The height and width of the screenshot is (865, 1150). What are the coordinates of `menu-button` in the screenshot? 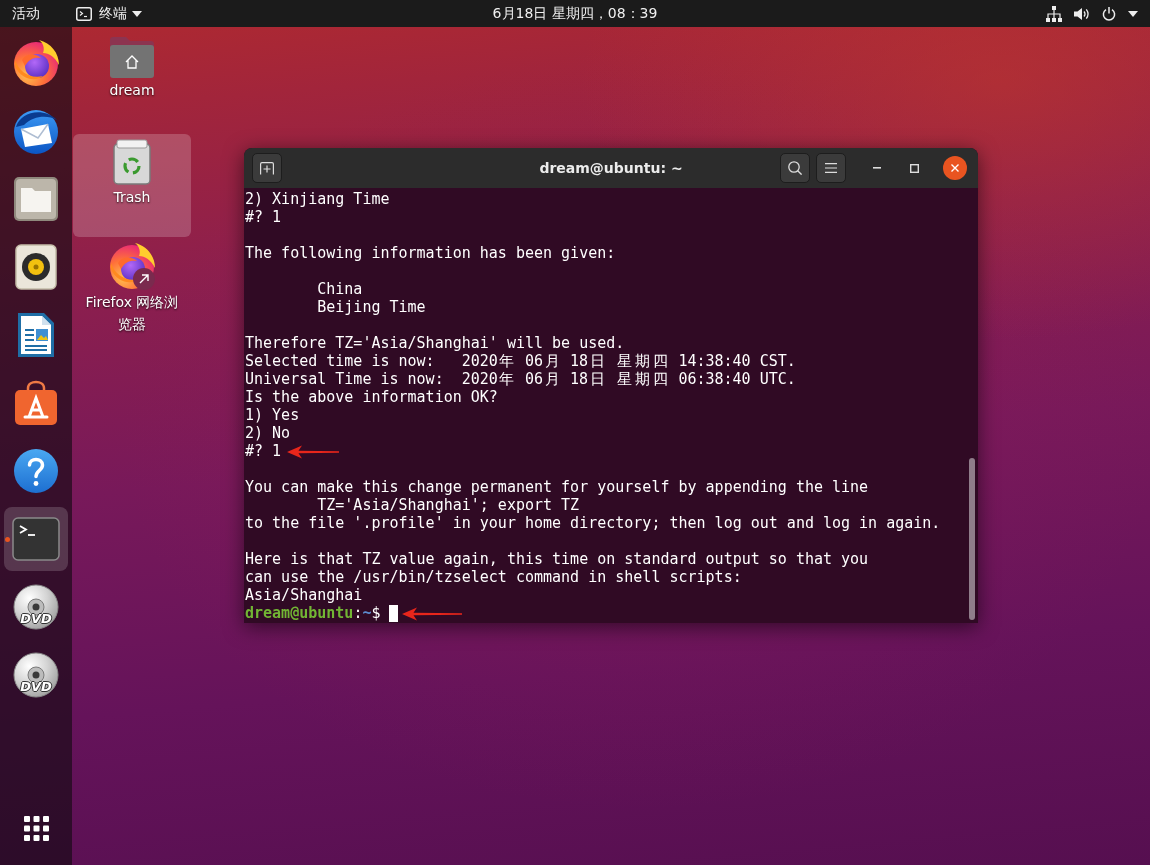 It's located at (831, 168).